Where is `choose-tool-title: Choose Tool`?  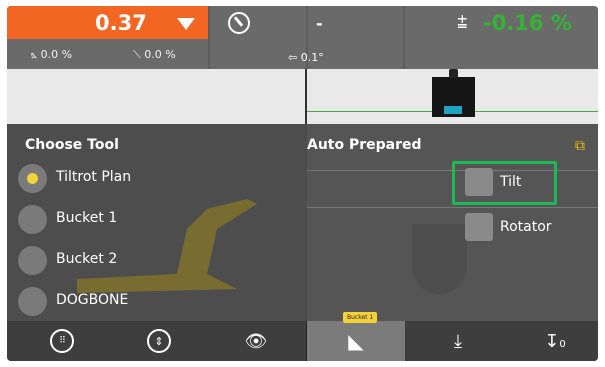 choose-tool-title: Choose Tool is located at coordinates (72, 145).